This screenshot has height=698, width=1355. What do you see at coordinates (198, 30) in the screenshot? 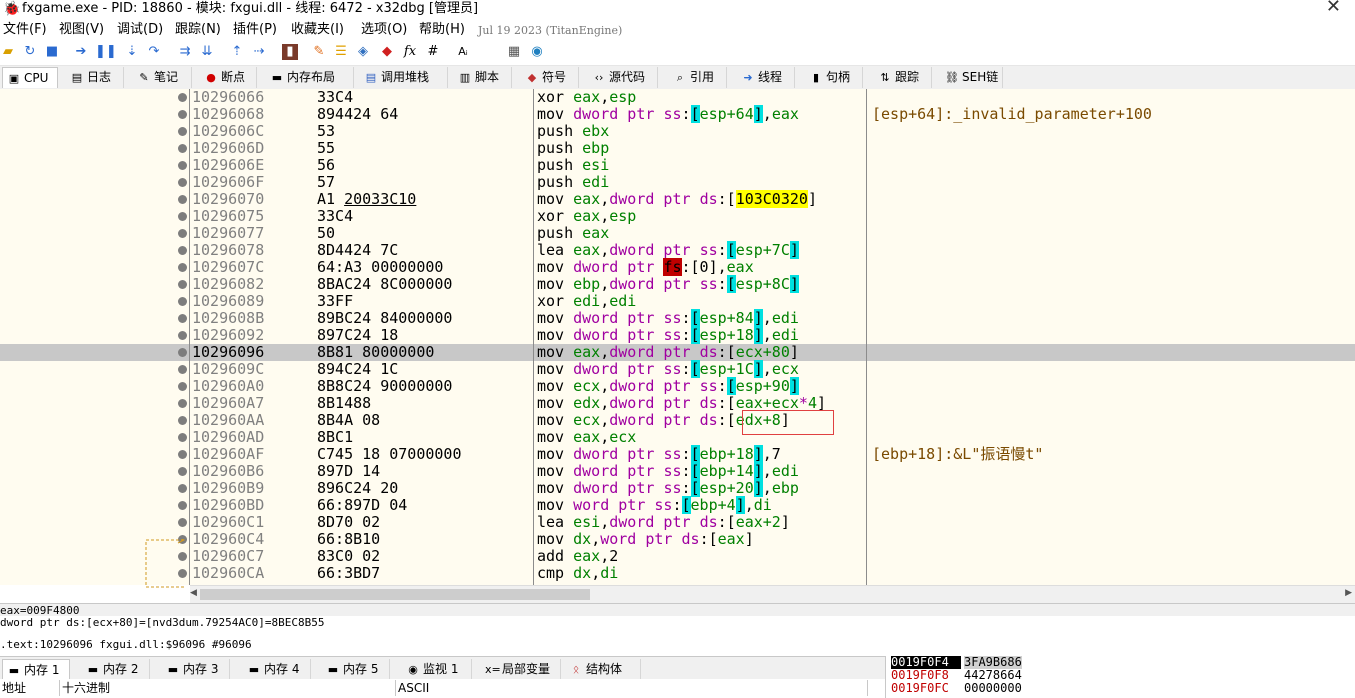
I see `menu-trace: 跟踪(N)` at bounding box center [198, 30].